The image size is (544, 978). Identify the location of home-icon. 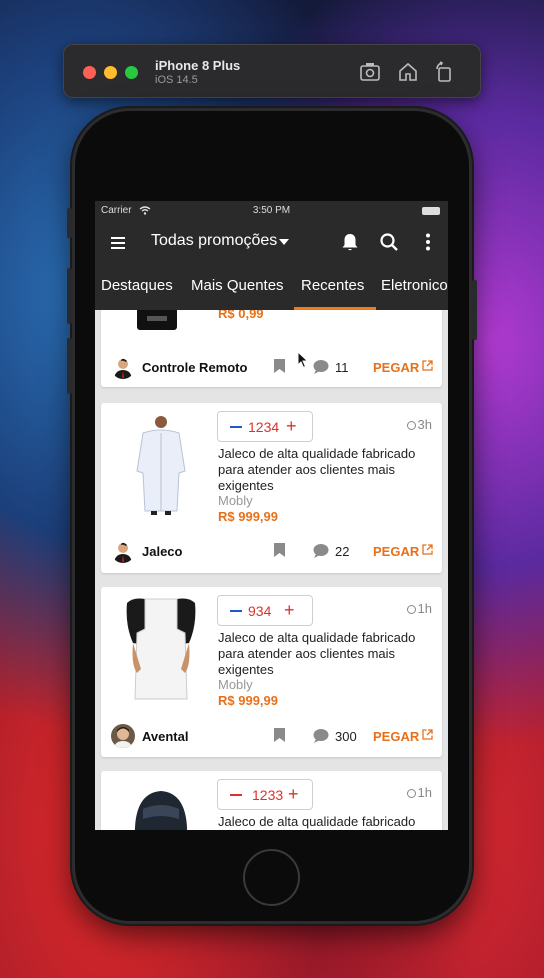
(408, 72).